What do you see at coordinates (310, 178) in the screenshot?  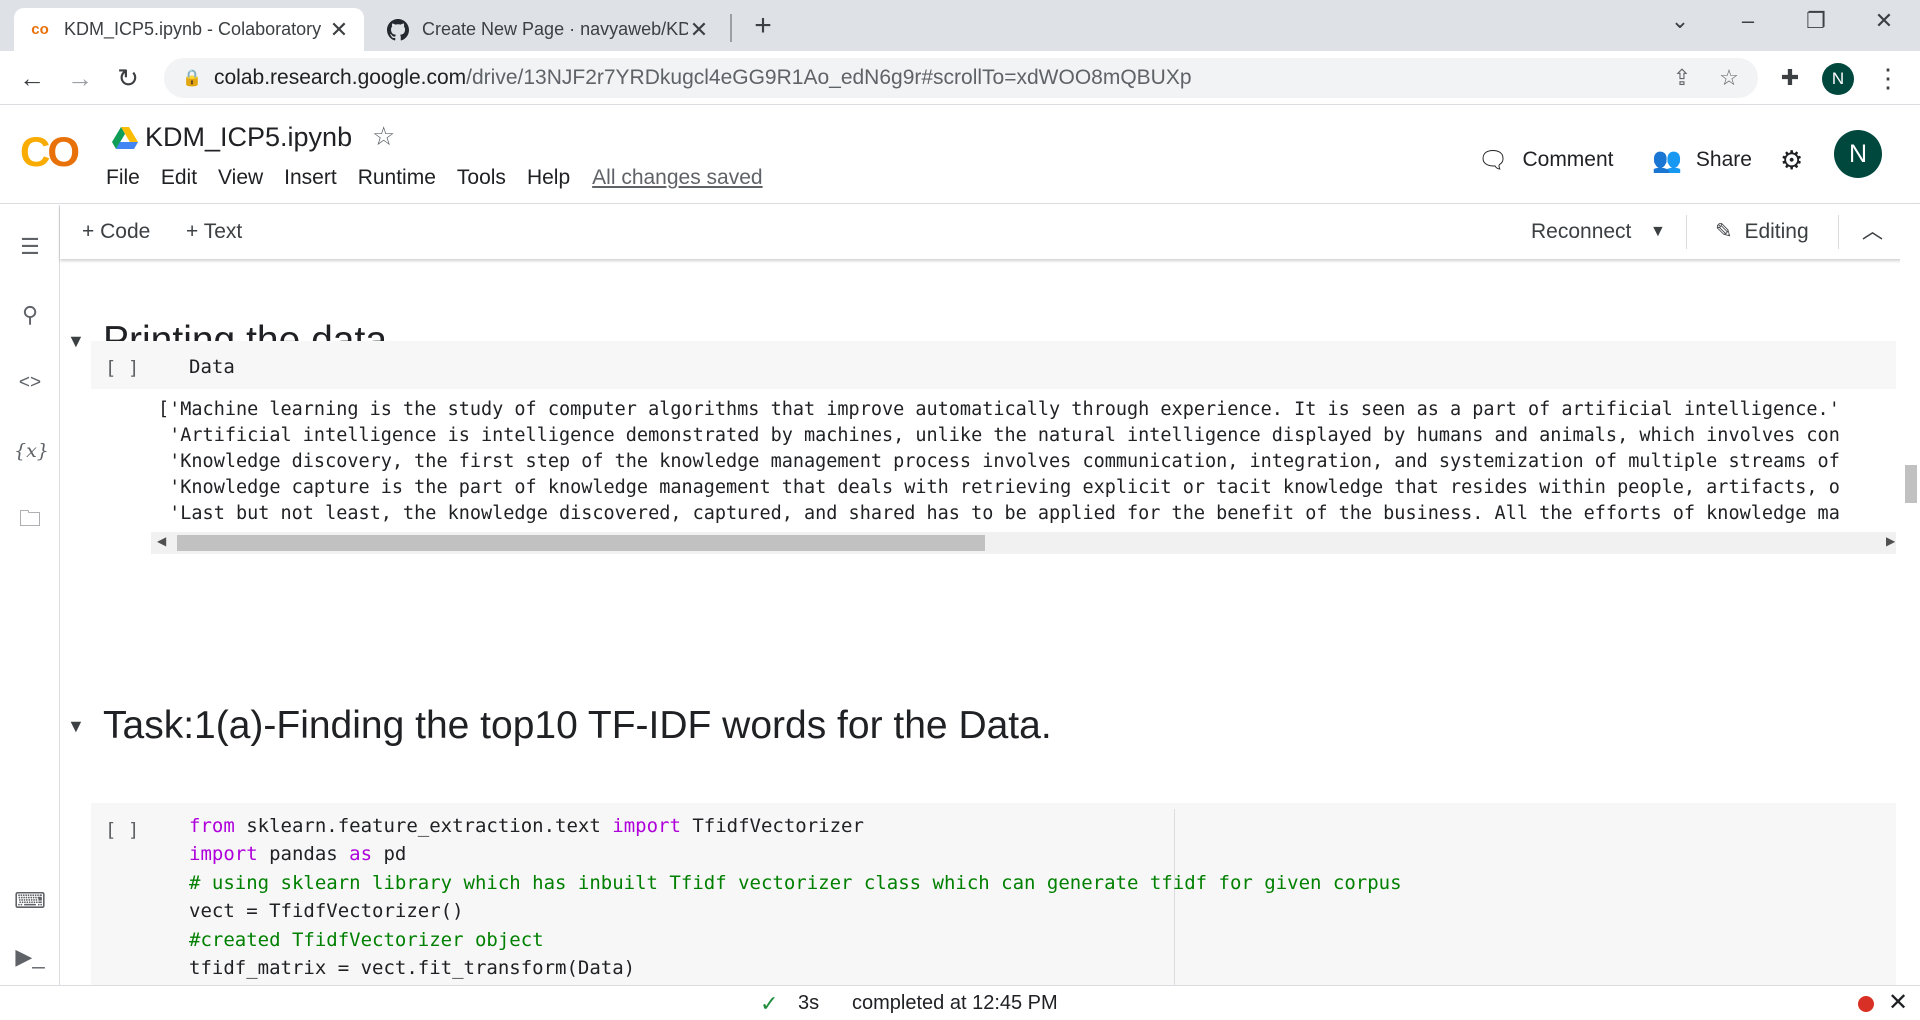 I see `menu-insert: Insert` at bounding box center [310, 178].